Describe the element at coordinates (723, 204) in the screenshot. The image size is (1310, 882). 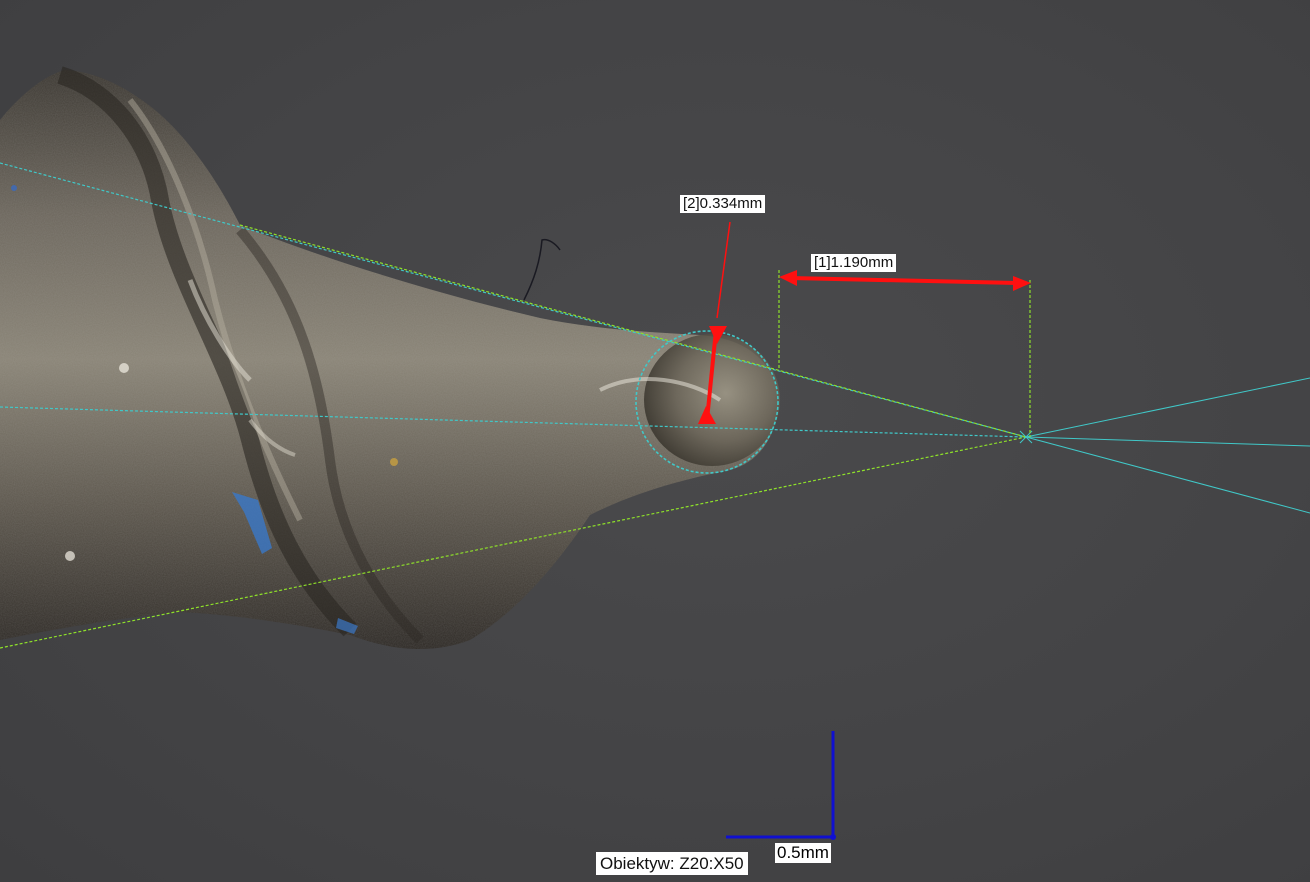
I see `measurement-2-label: [2]0.334mm` at that location.